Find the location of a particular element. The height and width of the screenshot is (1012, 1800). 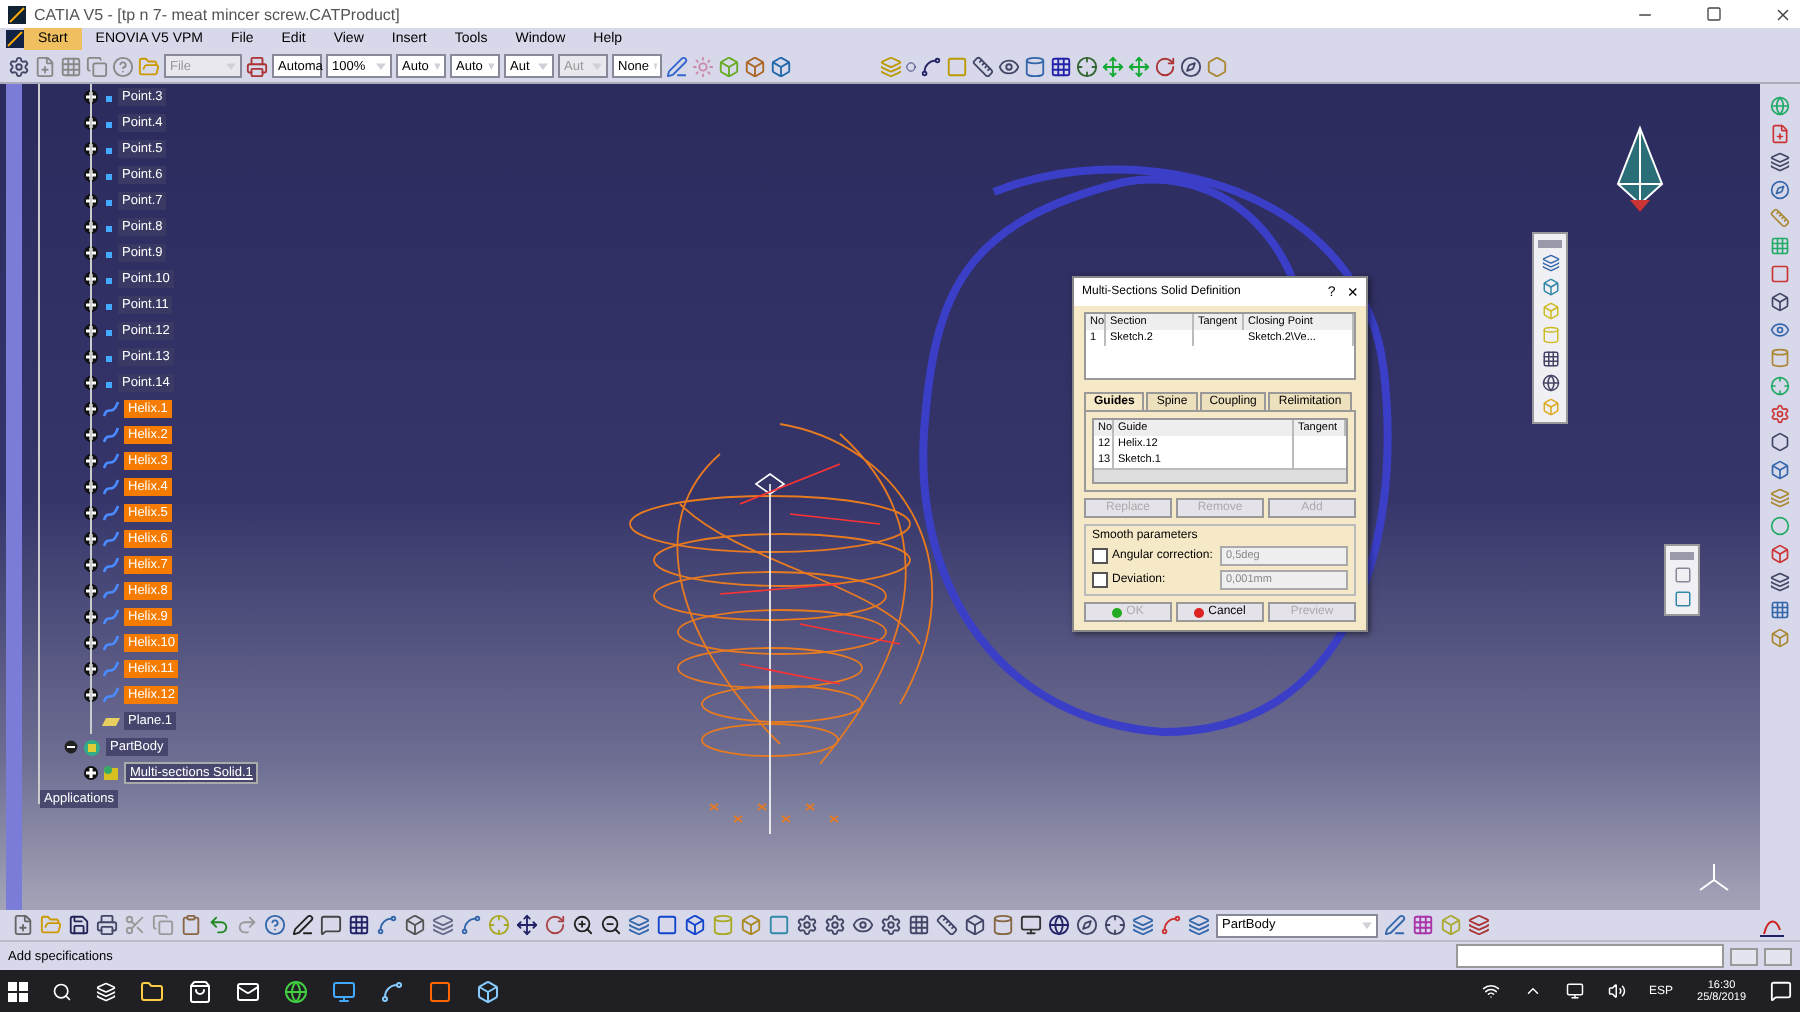

windows-icon is located at coordinates (18, 991).